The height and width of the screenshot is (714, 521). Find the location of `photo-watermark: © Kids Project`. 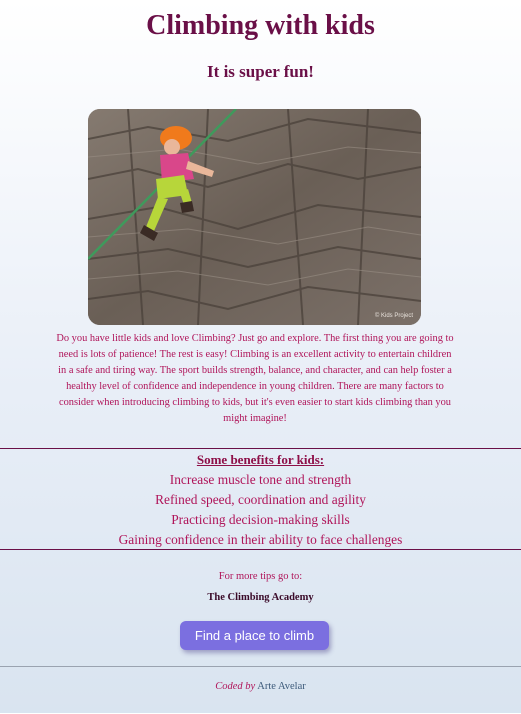

photo-watermark: © Kids Project is located at coordinates (394, 315).